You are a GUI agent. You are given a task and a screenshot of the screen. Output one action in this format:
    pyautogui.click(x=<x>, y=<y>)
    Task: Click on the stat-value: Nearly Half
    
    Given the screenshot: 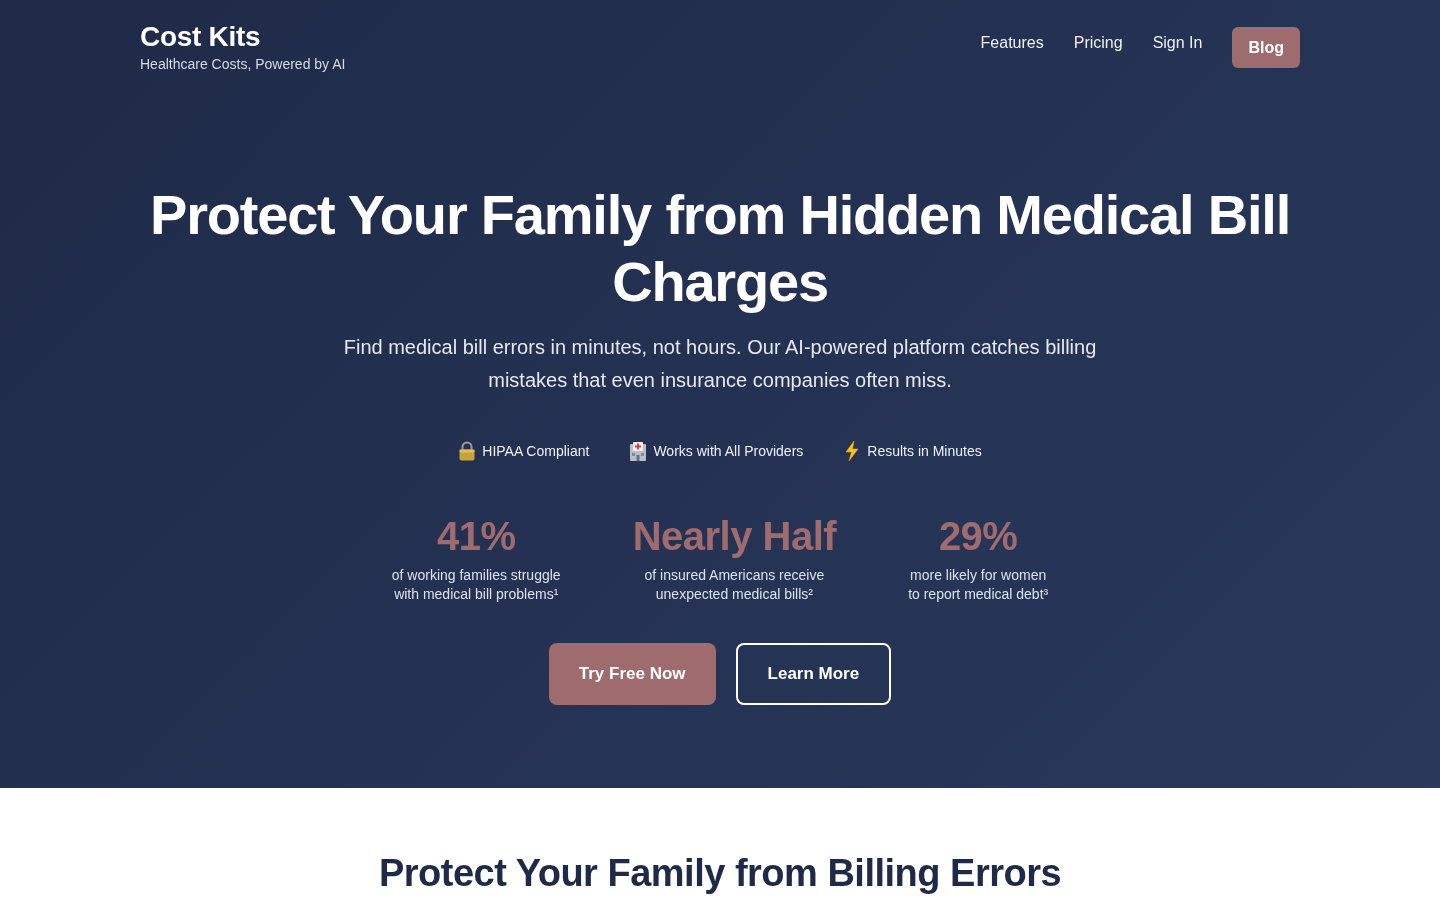 What is the action you would take?
    pyautogui.click(x=734, y=536)
    